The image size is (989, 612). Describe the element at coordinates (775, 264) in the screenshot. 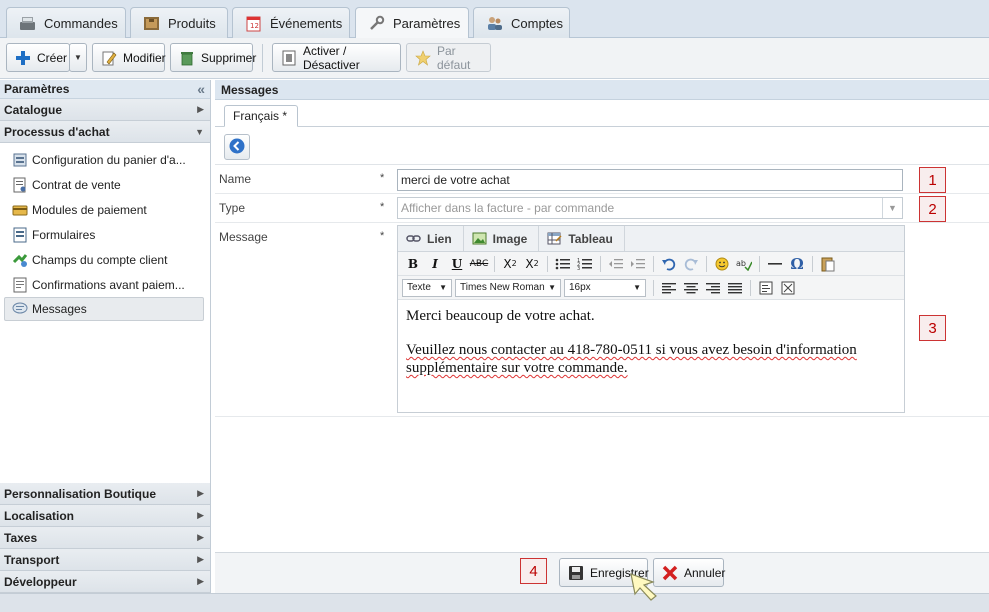

I see `horizontal-rule-icon` at that location.